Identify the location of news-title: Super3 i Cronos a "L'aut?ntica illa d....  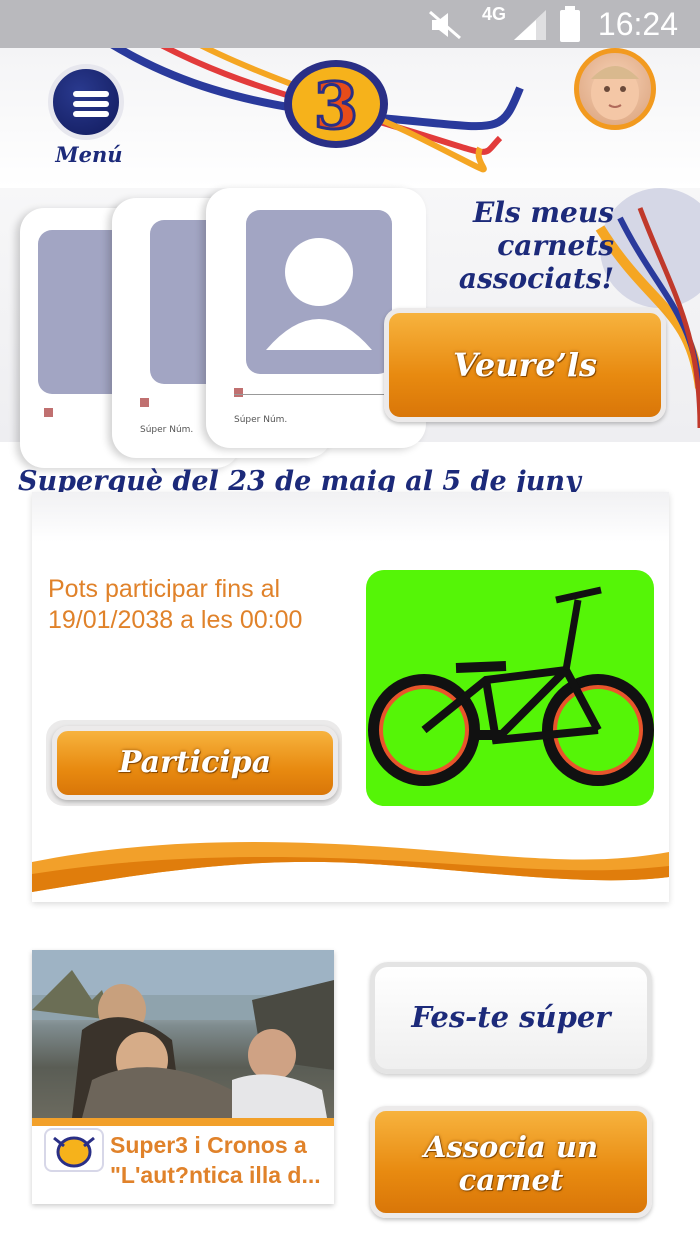
(221, 1160).